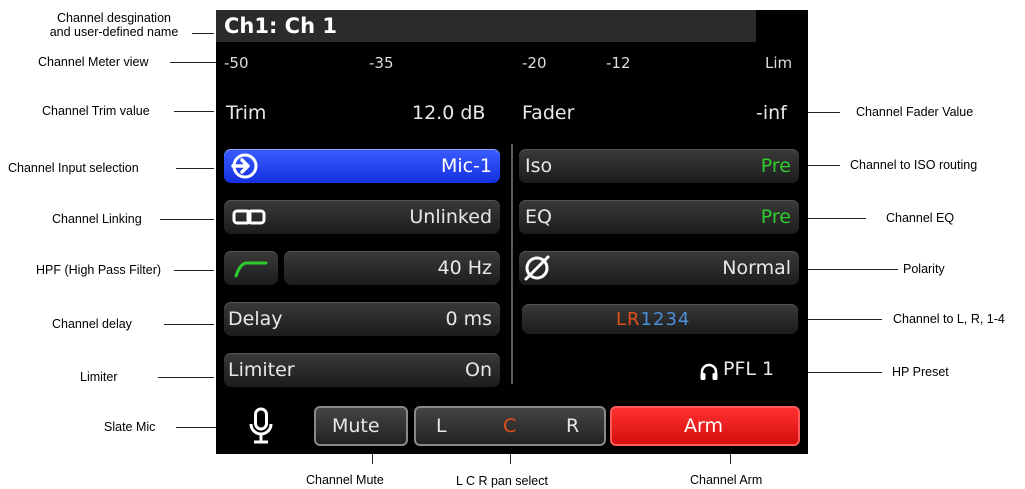 The width and height of the screenshot is (1025, 489). I want to click on meter-tick: -12, so click(618, 63).